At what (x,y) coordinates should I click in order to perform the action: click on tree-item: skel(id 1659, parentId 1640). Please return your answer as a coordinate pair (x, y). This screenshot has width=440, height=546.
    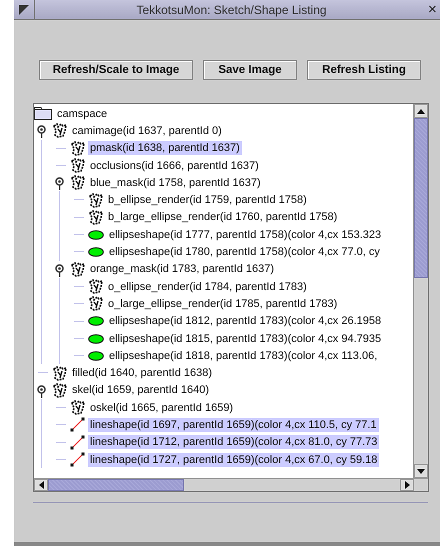
    Looking at the image, I should click on (140, 390).